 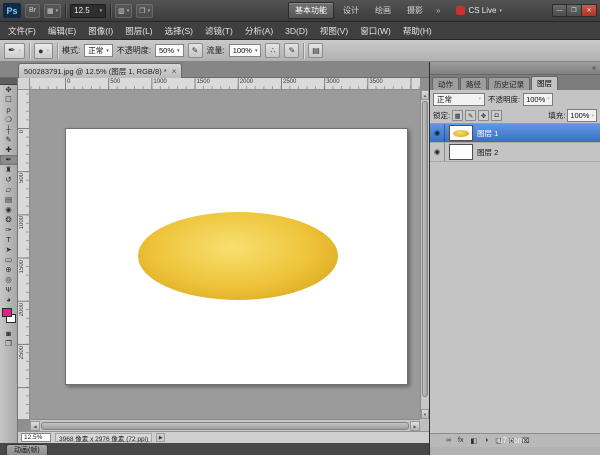 What do you see at coordinates (24, 254) in the screenshot?
I see `vertical-ruler: 0 500 1000 1500 2000 2500` at bounding box center [24, 254].